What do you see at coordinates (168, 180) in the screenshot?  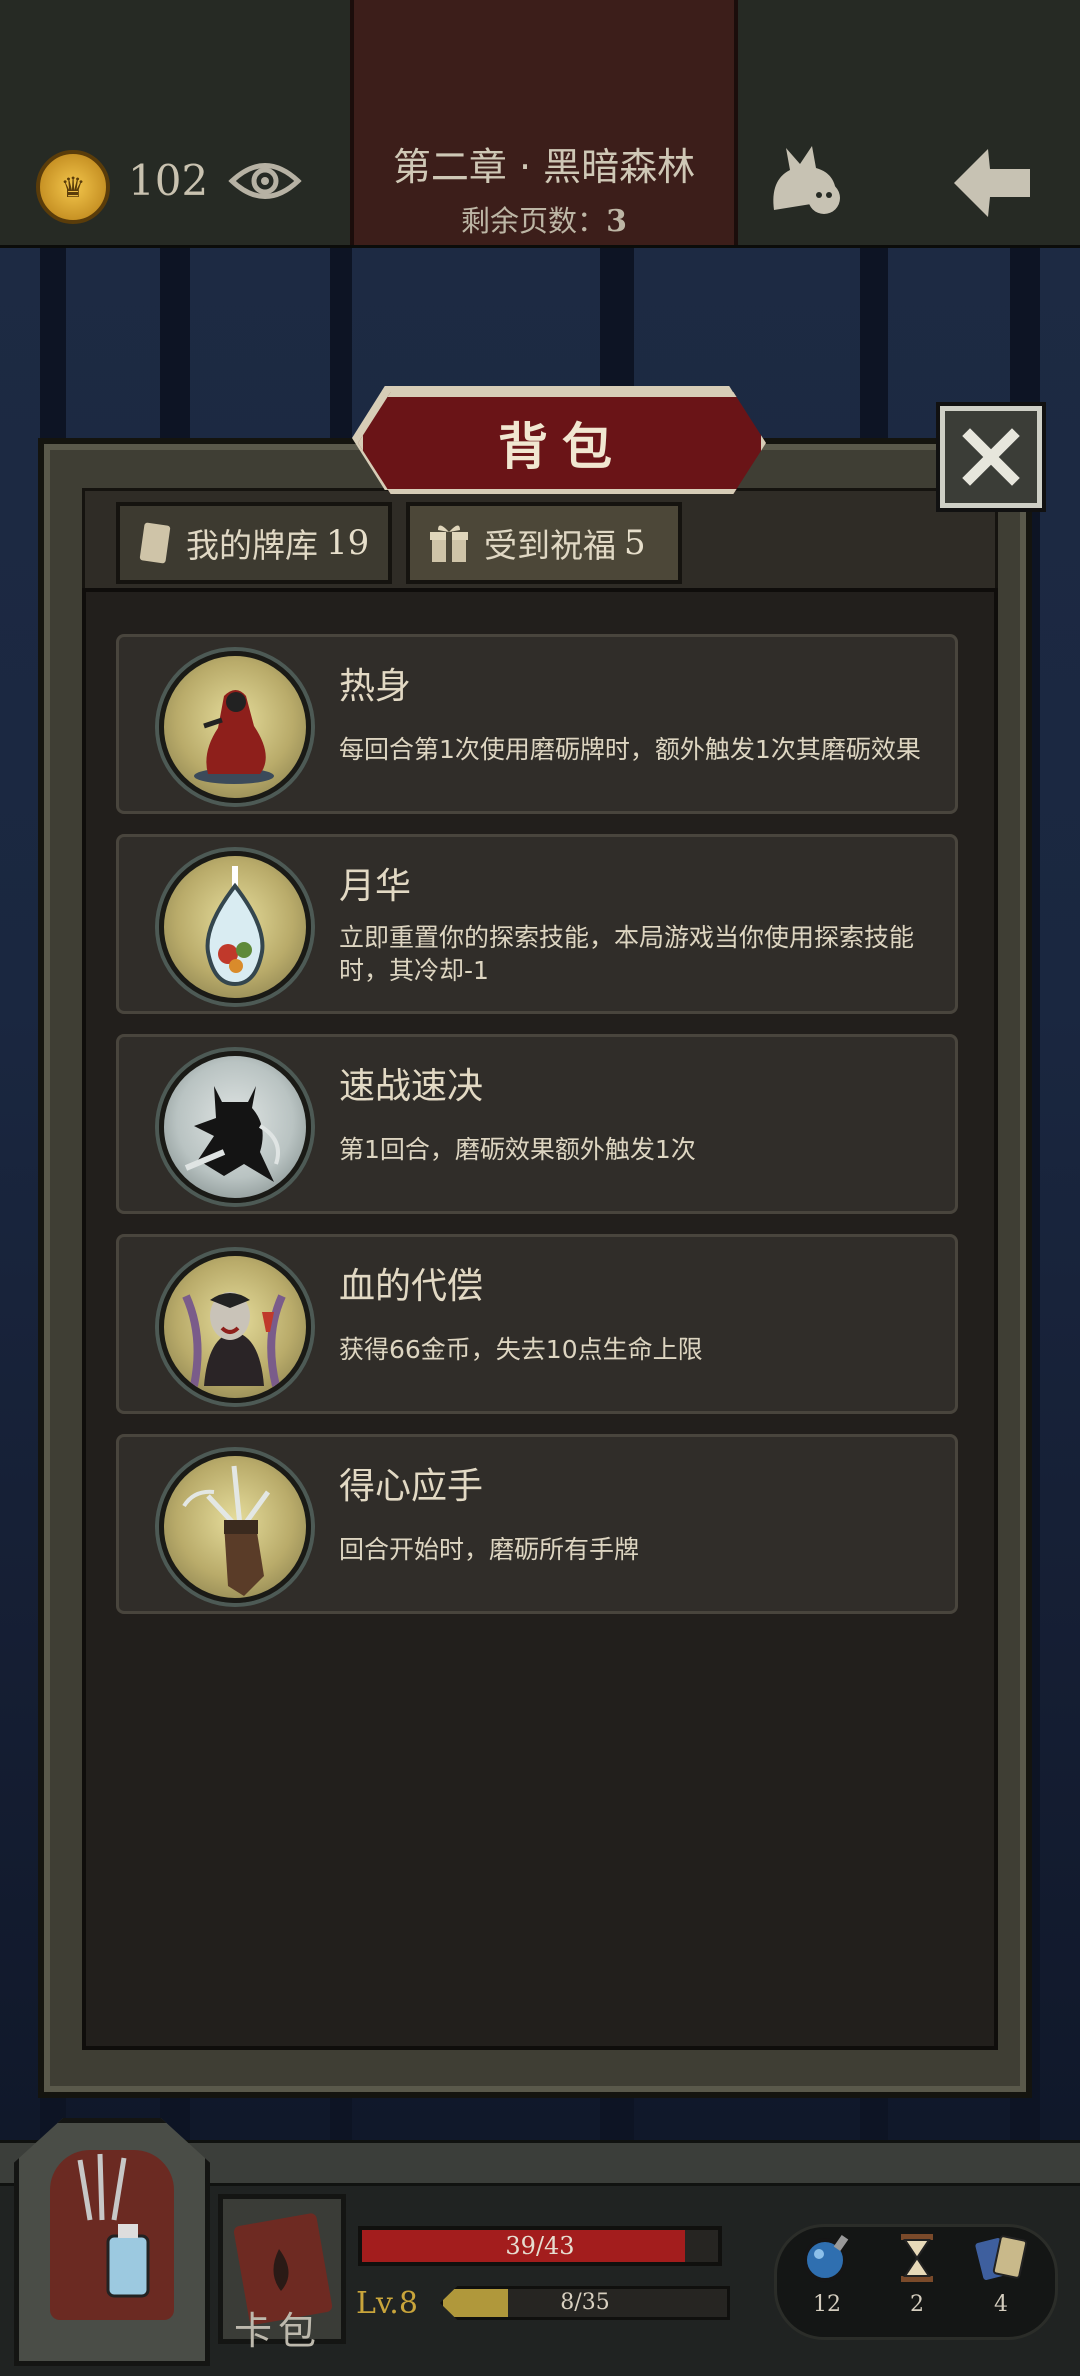 I see `coin-count: 102` at bounding box center [168, 180].